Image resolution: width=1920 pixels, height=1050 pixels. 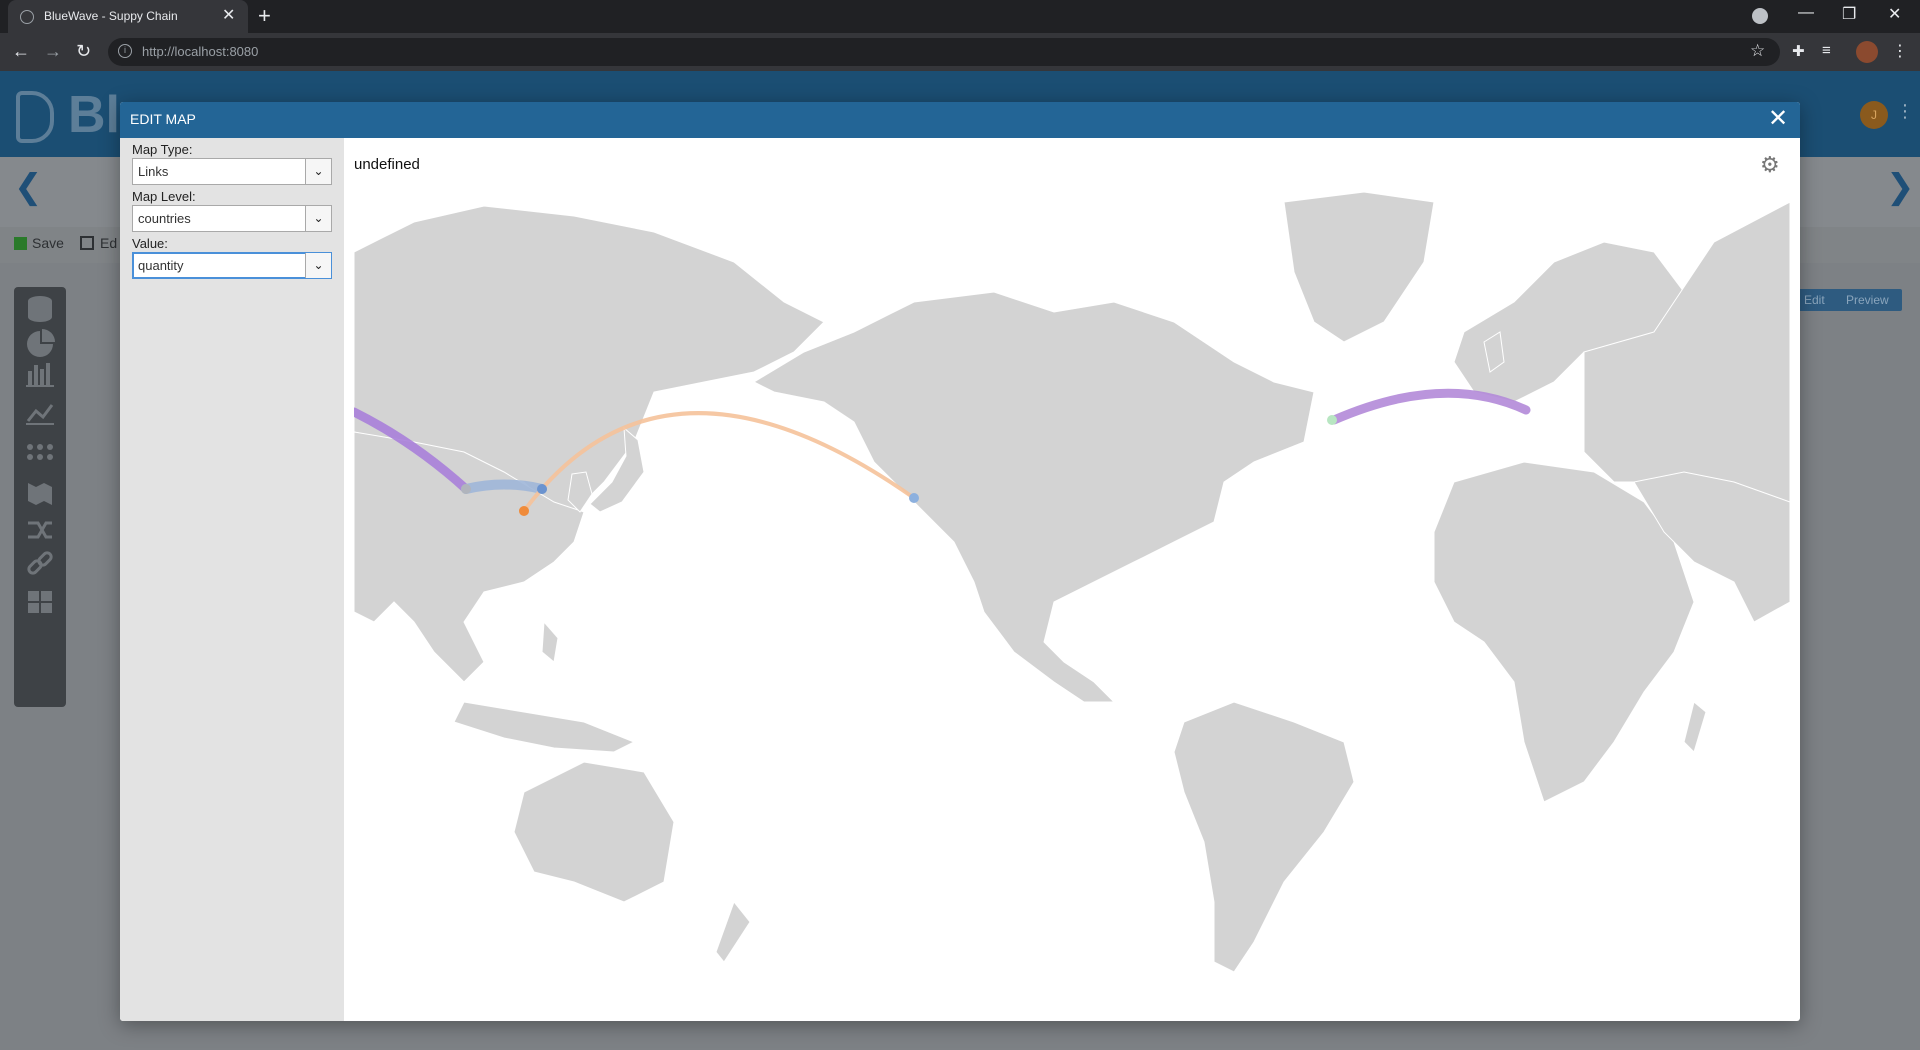 I want to click on value-select: quantity ⌄, so click(x=232, y=265).